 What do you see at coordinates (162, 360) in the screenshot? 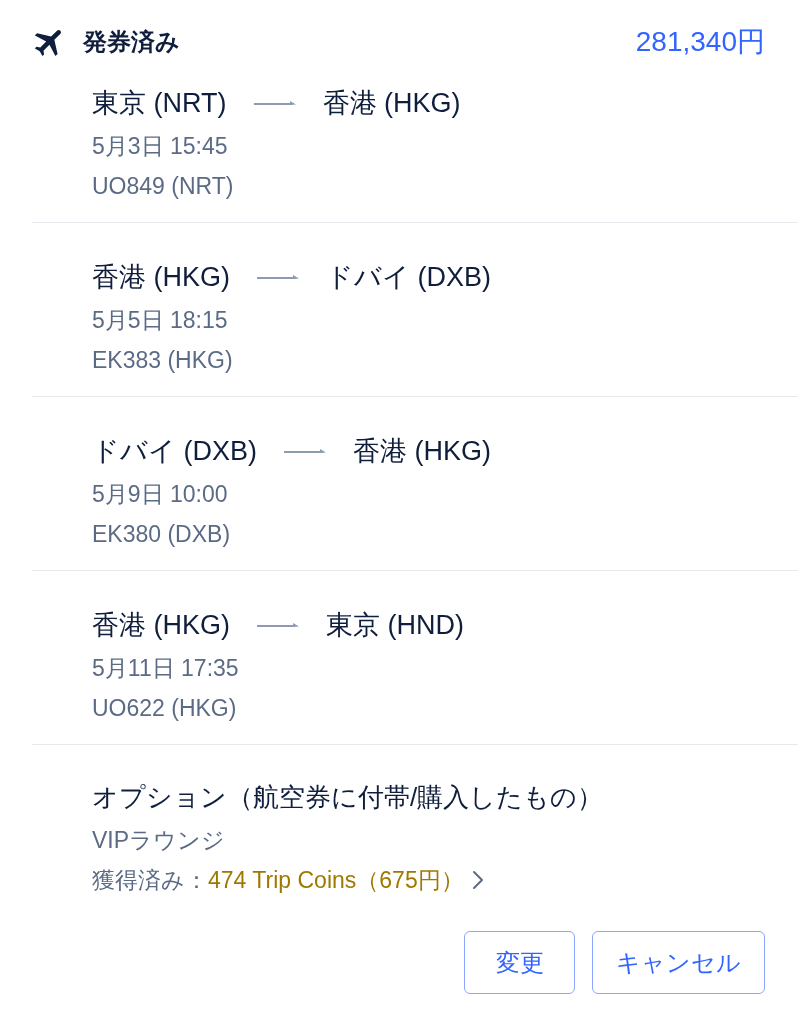
I see `flight-number: EK383 (HKG)` at bounding box center [162, 360].